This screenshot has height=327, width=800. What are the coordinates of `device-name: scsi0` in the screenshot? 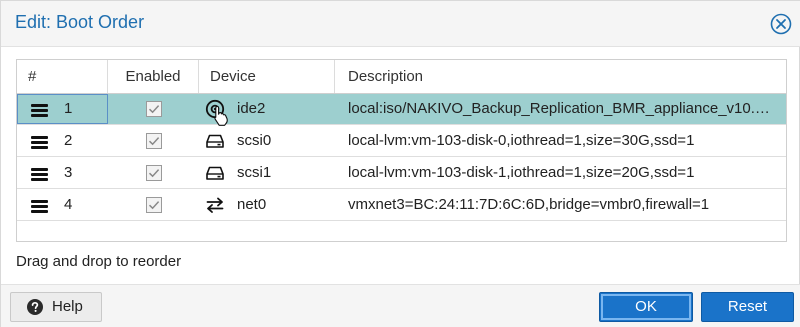 It's located at (254, 140).